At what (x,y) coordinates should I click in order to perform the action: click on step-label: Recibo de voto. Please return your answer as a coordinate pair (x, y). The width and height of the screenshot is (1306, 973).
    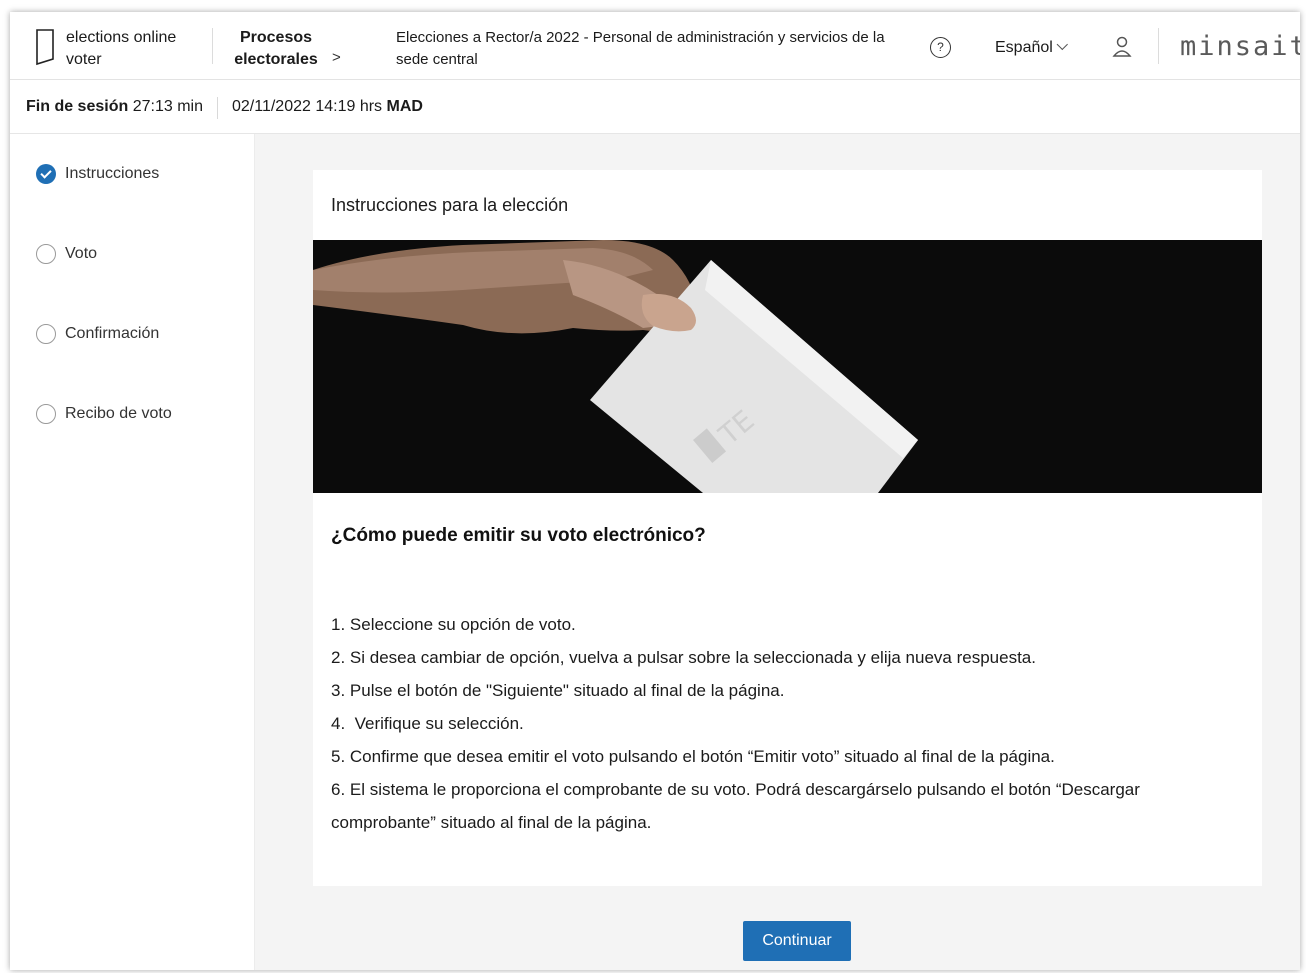
    Looking at the image, I should click on (118, 413).